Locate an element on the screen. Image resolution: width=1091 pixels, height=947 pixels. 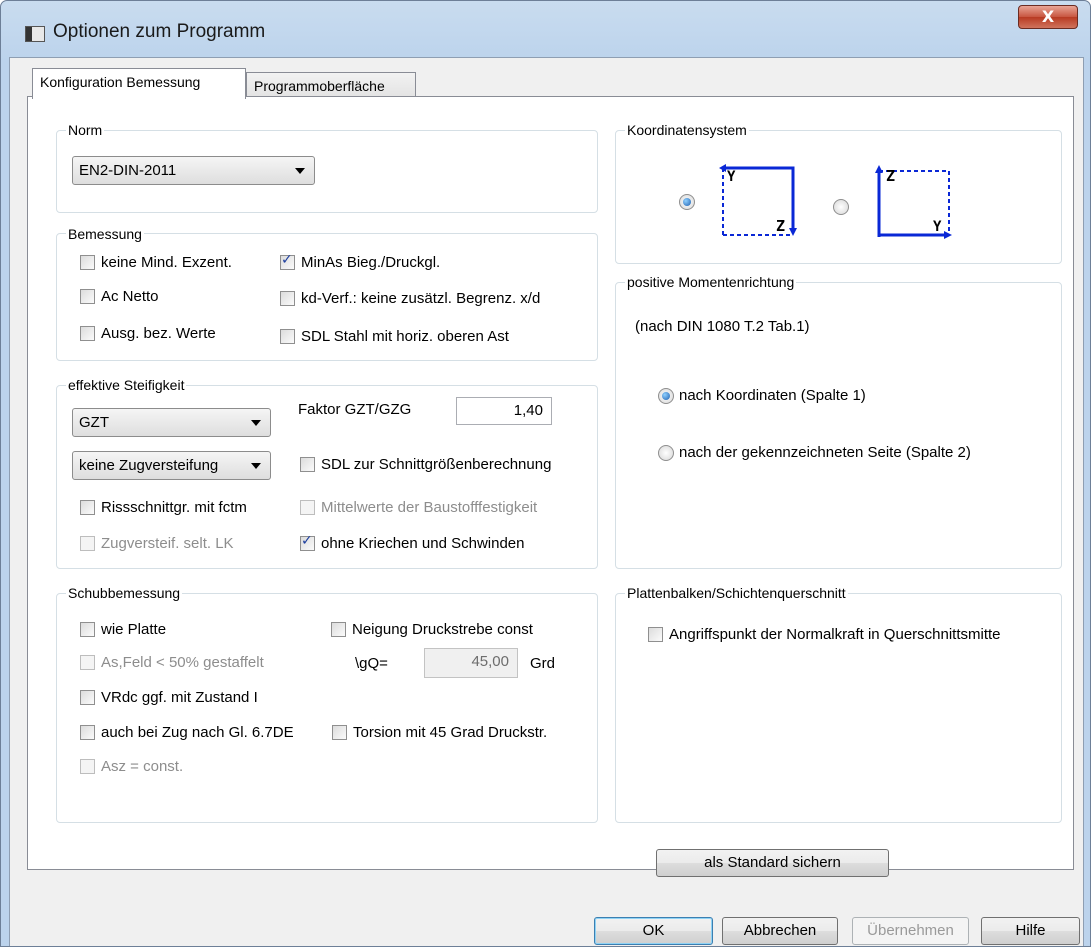
checkbox-as-feld: As,Feld < 50% gestaffelt is located at coordinates (172, 662).